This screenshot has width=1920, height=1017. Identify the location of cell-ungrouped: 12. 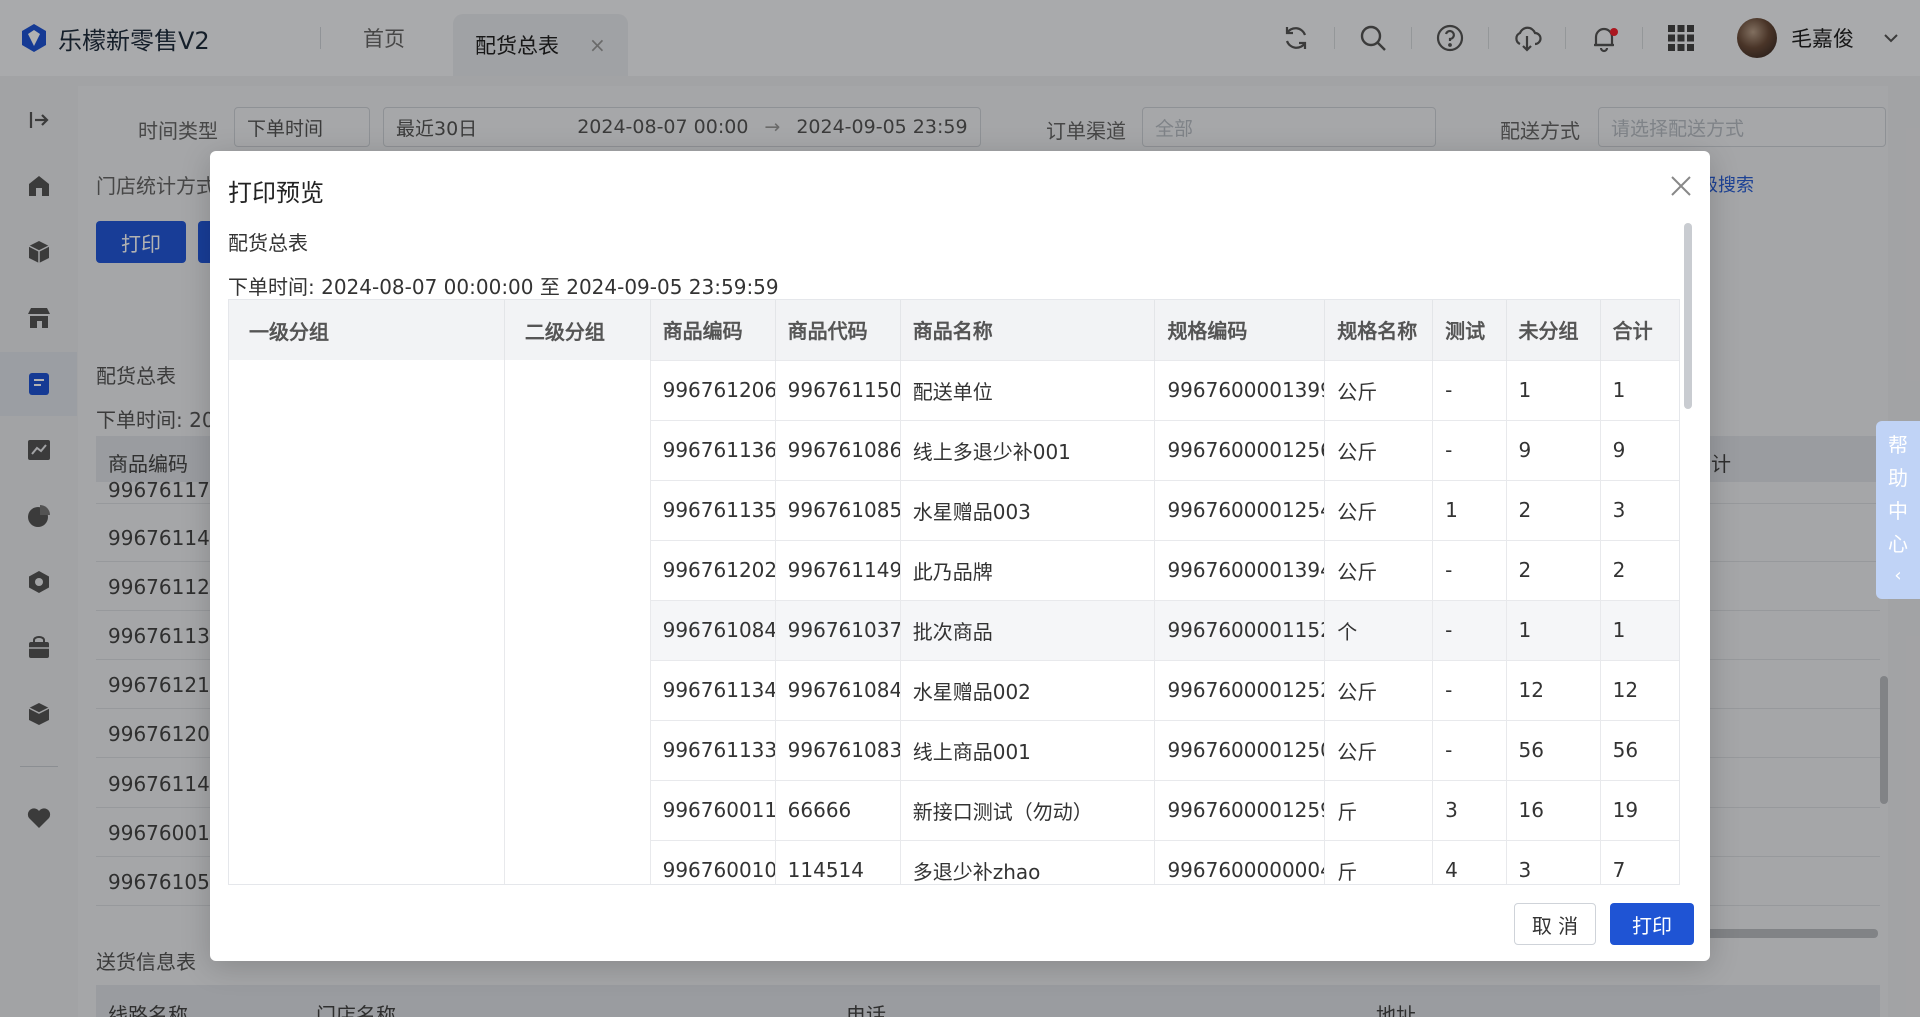
(1553, 689).